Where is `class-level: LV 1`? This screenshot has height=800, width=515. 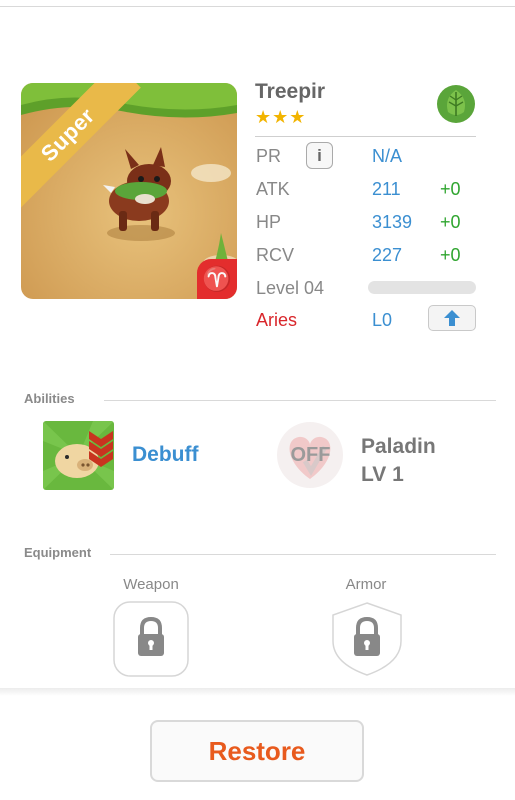
class-level: LV 1 is located at coordinates (382, 474).